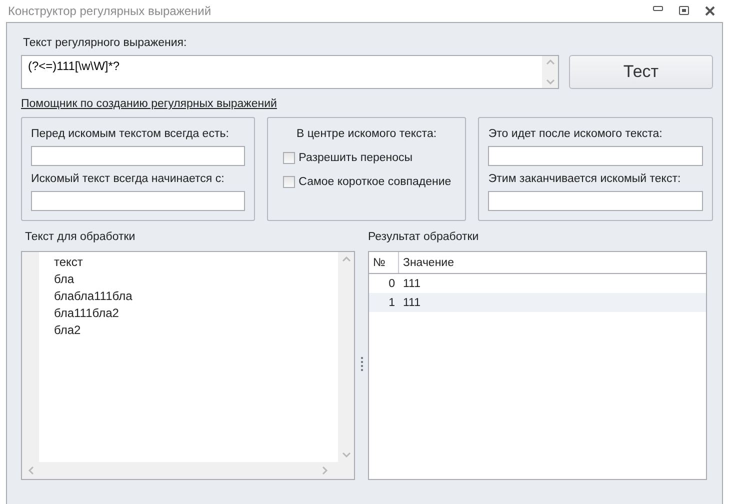 The width and height of the screenshot is (729, 504). Describe the element at coordinates (392, 284) in the screenshot. I see `table-cell-text: 0` at that location.